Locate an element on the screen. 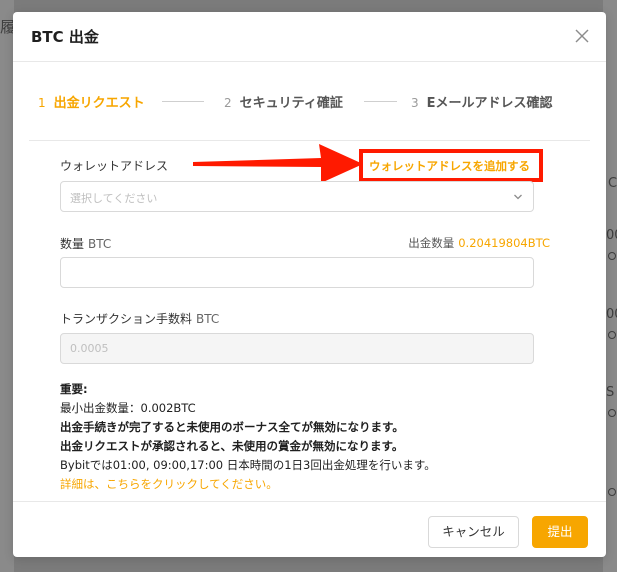 The image size is (617, 572). fee-label: トランザクション手数料 BTC is located at coordinates (139, 318).